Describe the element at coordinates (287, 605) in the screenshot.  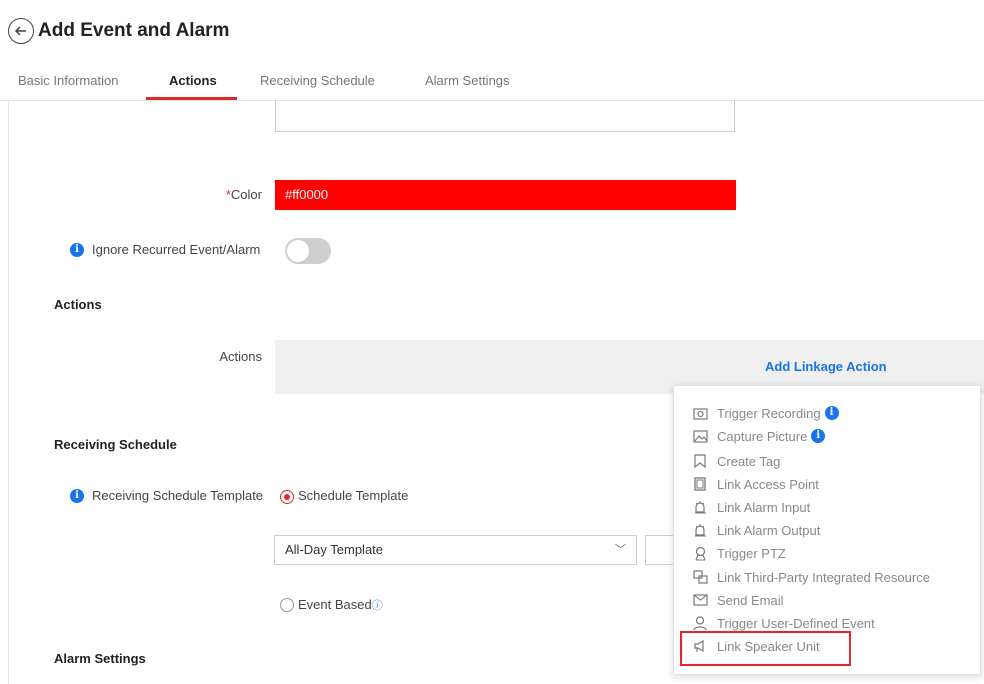
I see `event-based-radio` at that location.